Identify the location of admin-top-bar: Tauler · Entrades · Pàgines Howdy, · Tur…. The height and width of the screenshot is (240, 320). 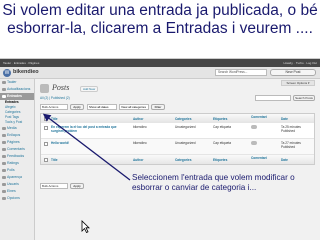
(160, 63).